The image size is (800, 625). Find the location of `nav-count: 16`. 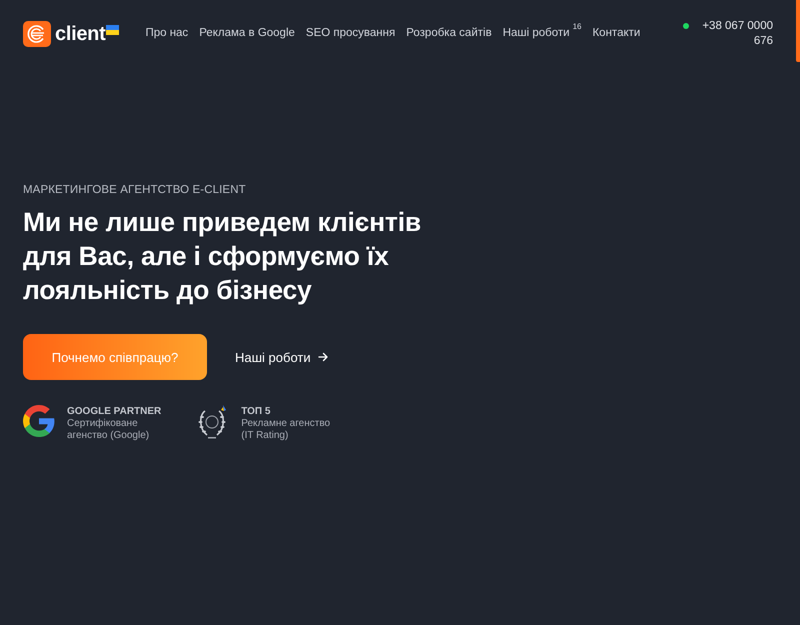

nav-count: 16 is located at coordinates (577, 27).